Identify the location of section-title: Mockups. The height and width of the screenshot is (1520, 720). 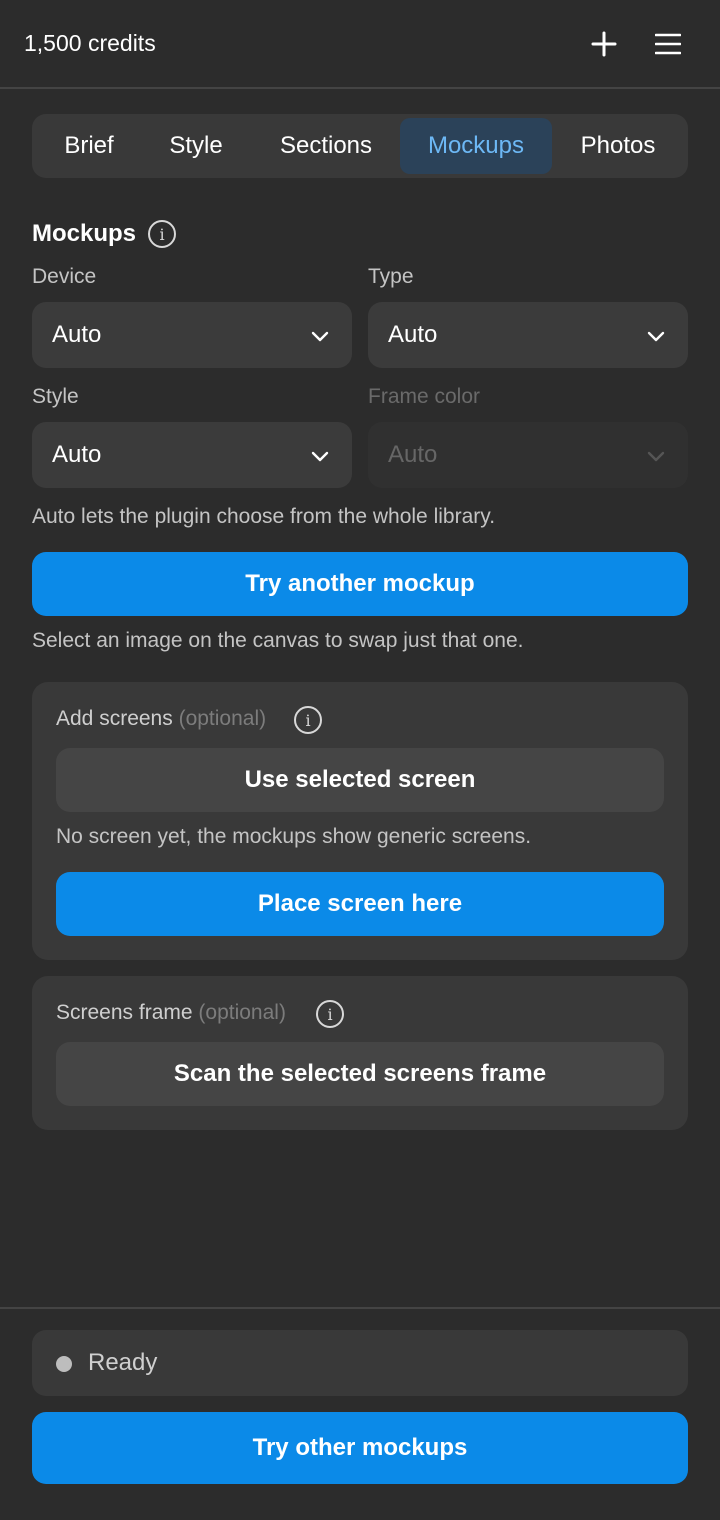
(84, 233).